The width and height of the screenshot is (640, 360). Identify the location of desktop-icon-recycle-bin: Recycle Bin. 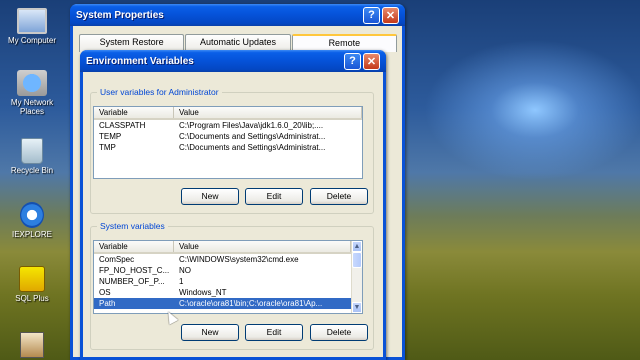
(32, 156).